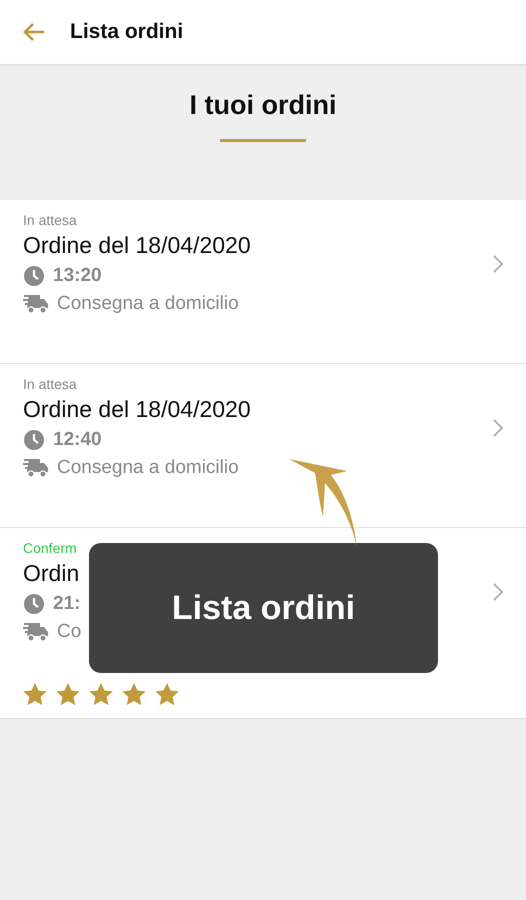  What do you see at coordinates (127, 32) in the screenshot?
I see `header-title: Lista ordini` at bounding box center [127, 32].